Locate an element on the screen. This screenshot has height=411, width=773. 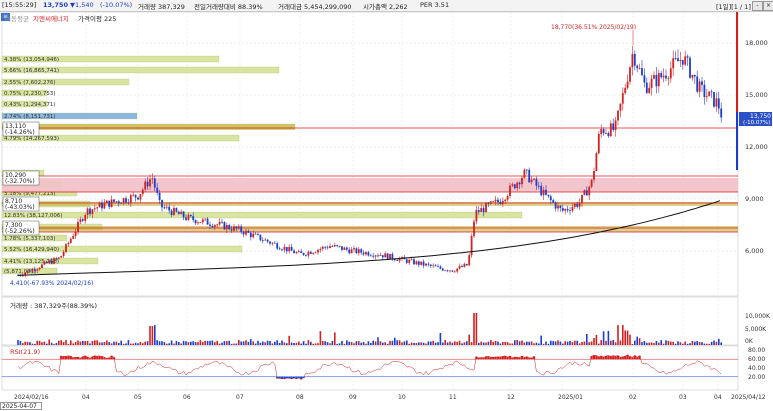
minimize-button: - is located at coordinates (757, 6).